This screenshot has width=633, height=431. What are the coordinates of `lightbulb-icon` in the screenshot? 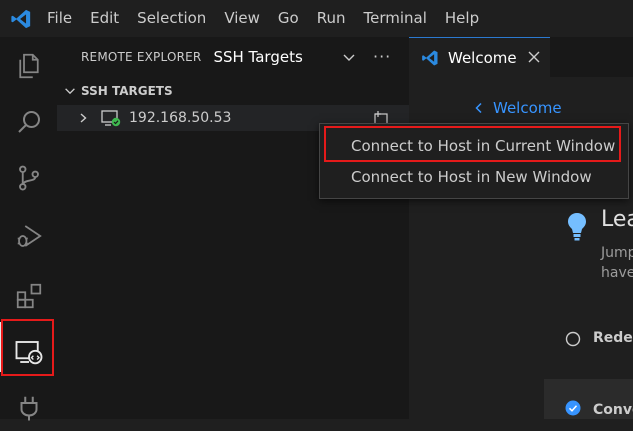 It's located at (577, 227).